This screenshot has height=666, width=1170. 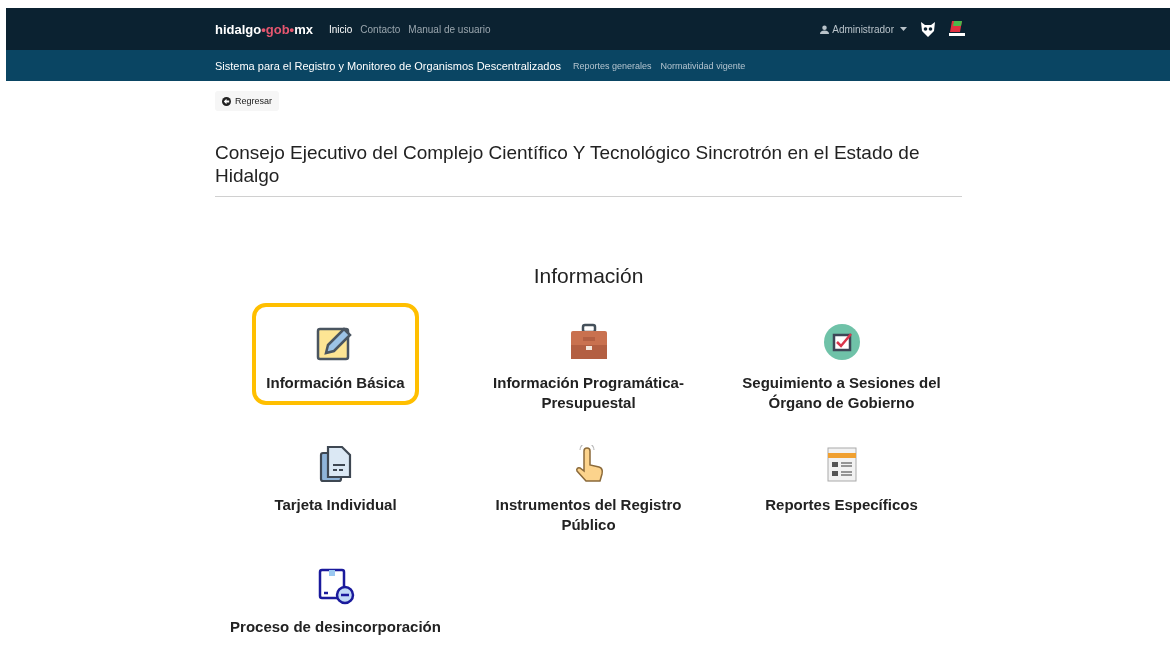 What do you see at coordinates (841, 476) in the screenshot?
I see `menu-card: Reportes Específicos` at bounding box center [841, 476].